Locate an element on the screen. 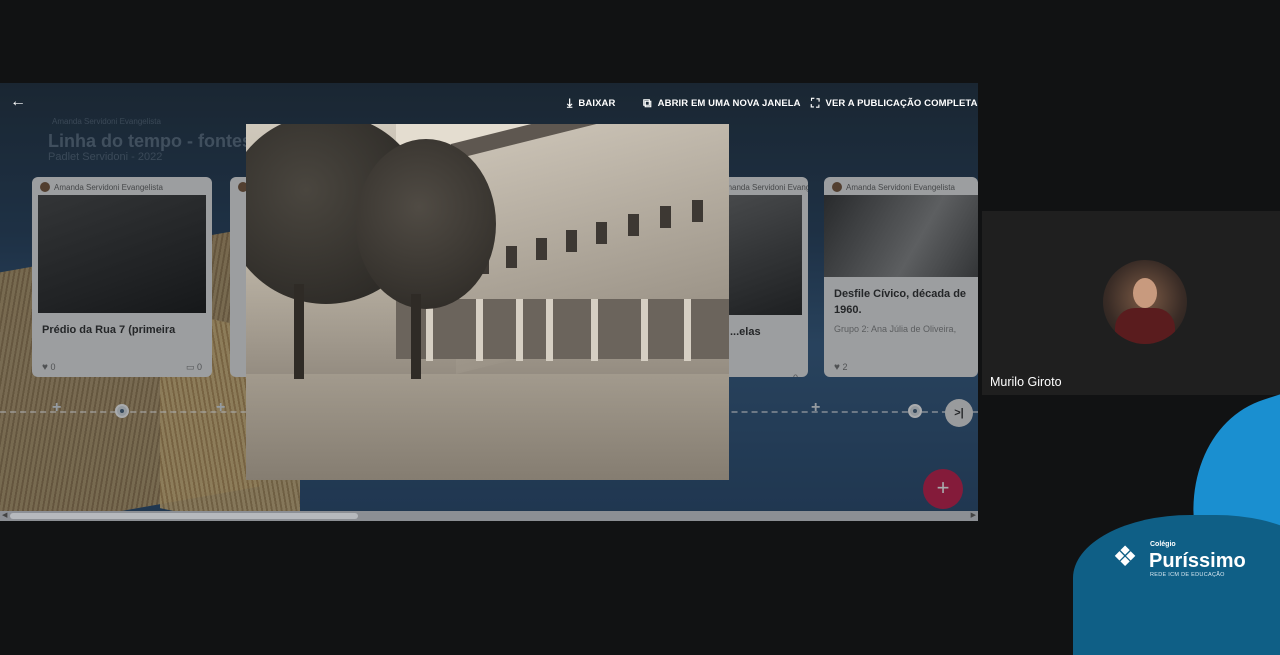 The height and width of the screenshot is (655, 1280). full-publication-button: ⛶ VER A PUBLICAÇÃO COMPLETA is located at coordinates (894, 103).